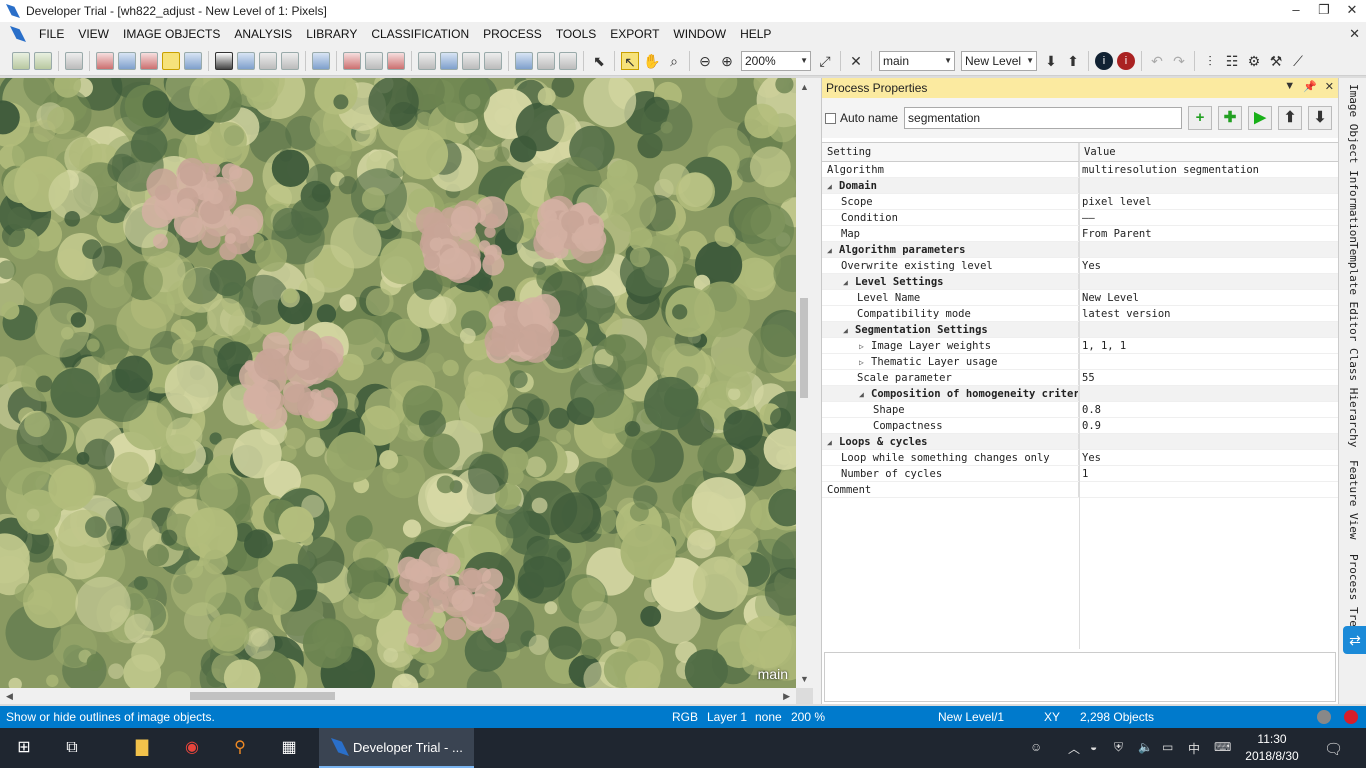 The width and height of the screenshot is (1366, 768). Describe the element at coordinates (1209, 233) in the screenshot. I see `value-cell: From Parent` at that location.